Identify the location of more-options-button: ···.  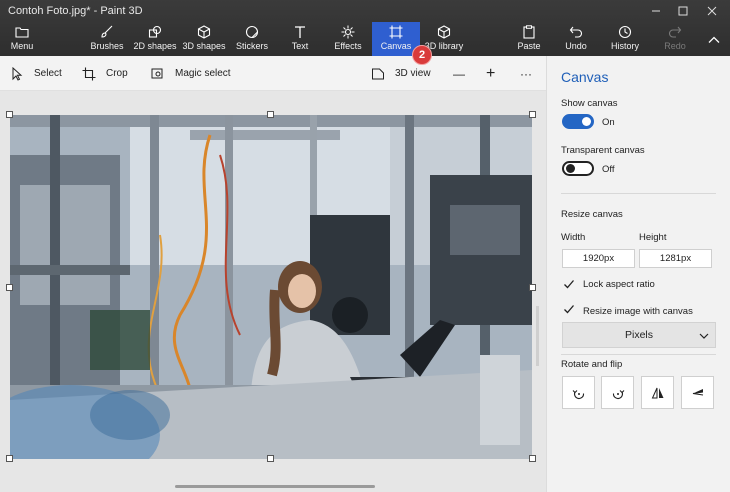
(526, 73).